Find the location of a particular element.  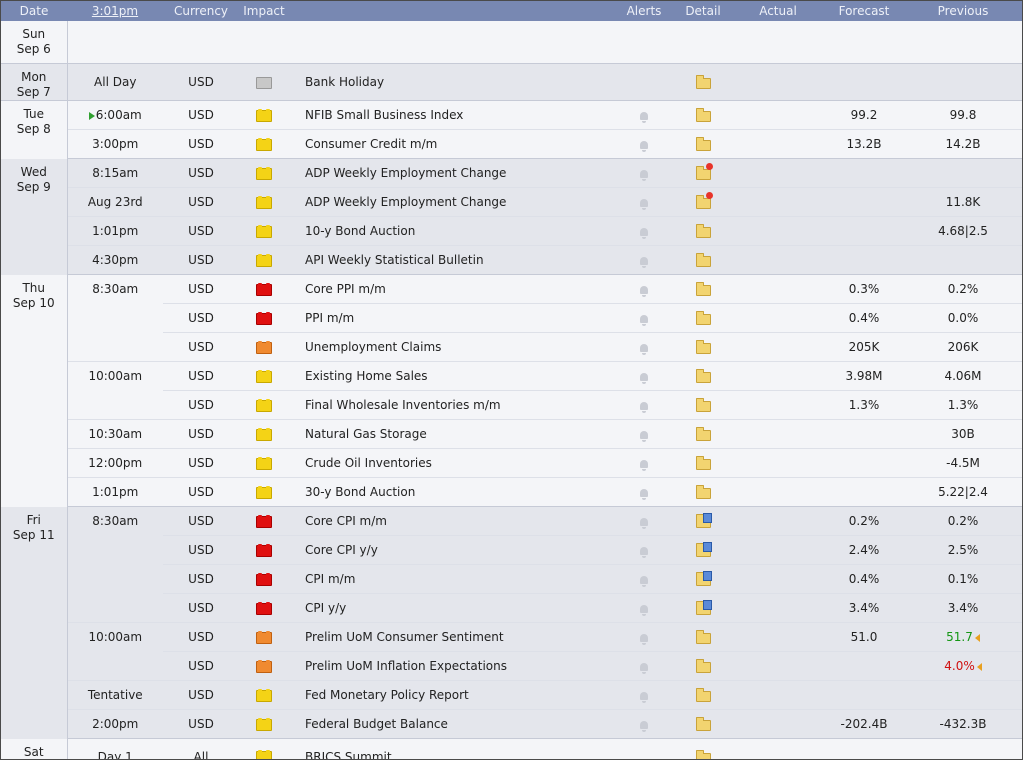

event-title: PPI m/m is located at coordinates (451, 318).